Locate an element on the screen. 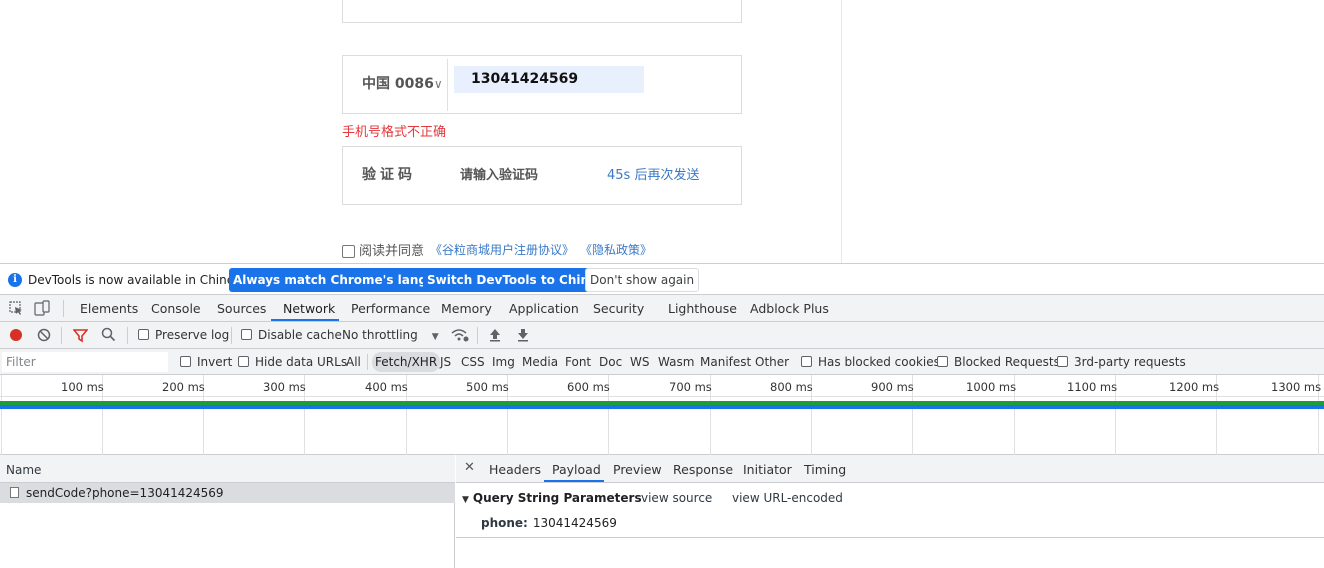  filter-type-img: Img is located at coordinates (503, 362).